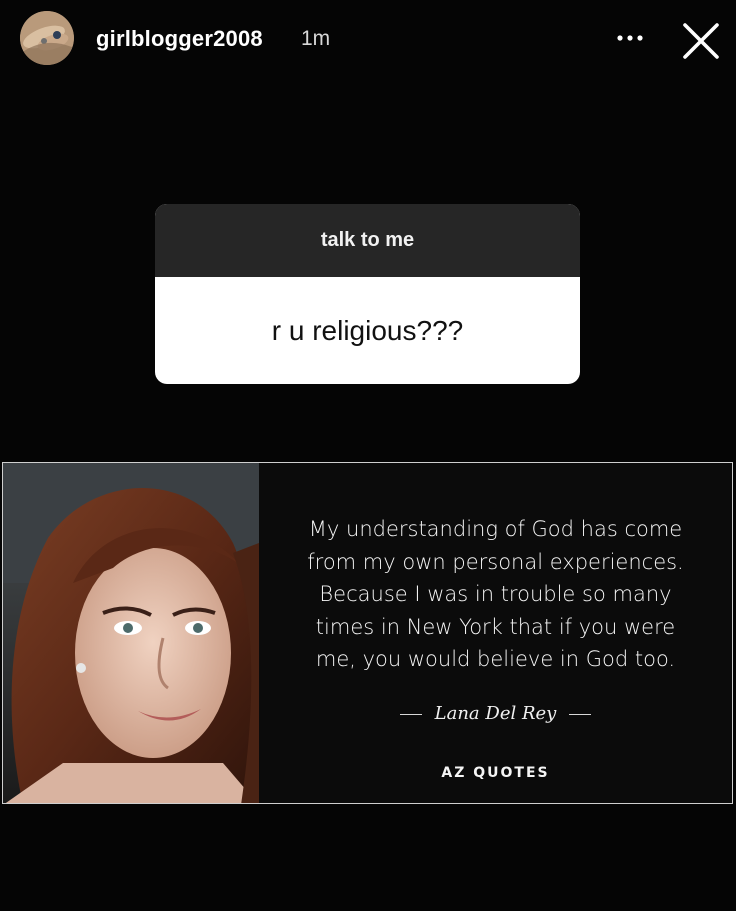 The height and width of the screenshot is (911, 736). I want to click on quote-line: My understanding of God has come, so click(495, 529).